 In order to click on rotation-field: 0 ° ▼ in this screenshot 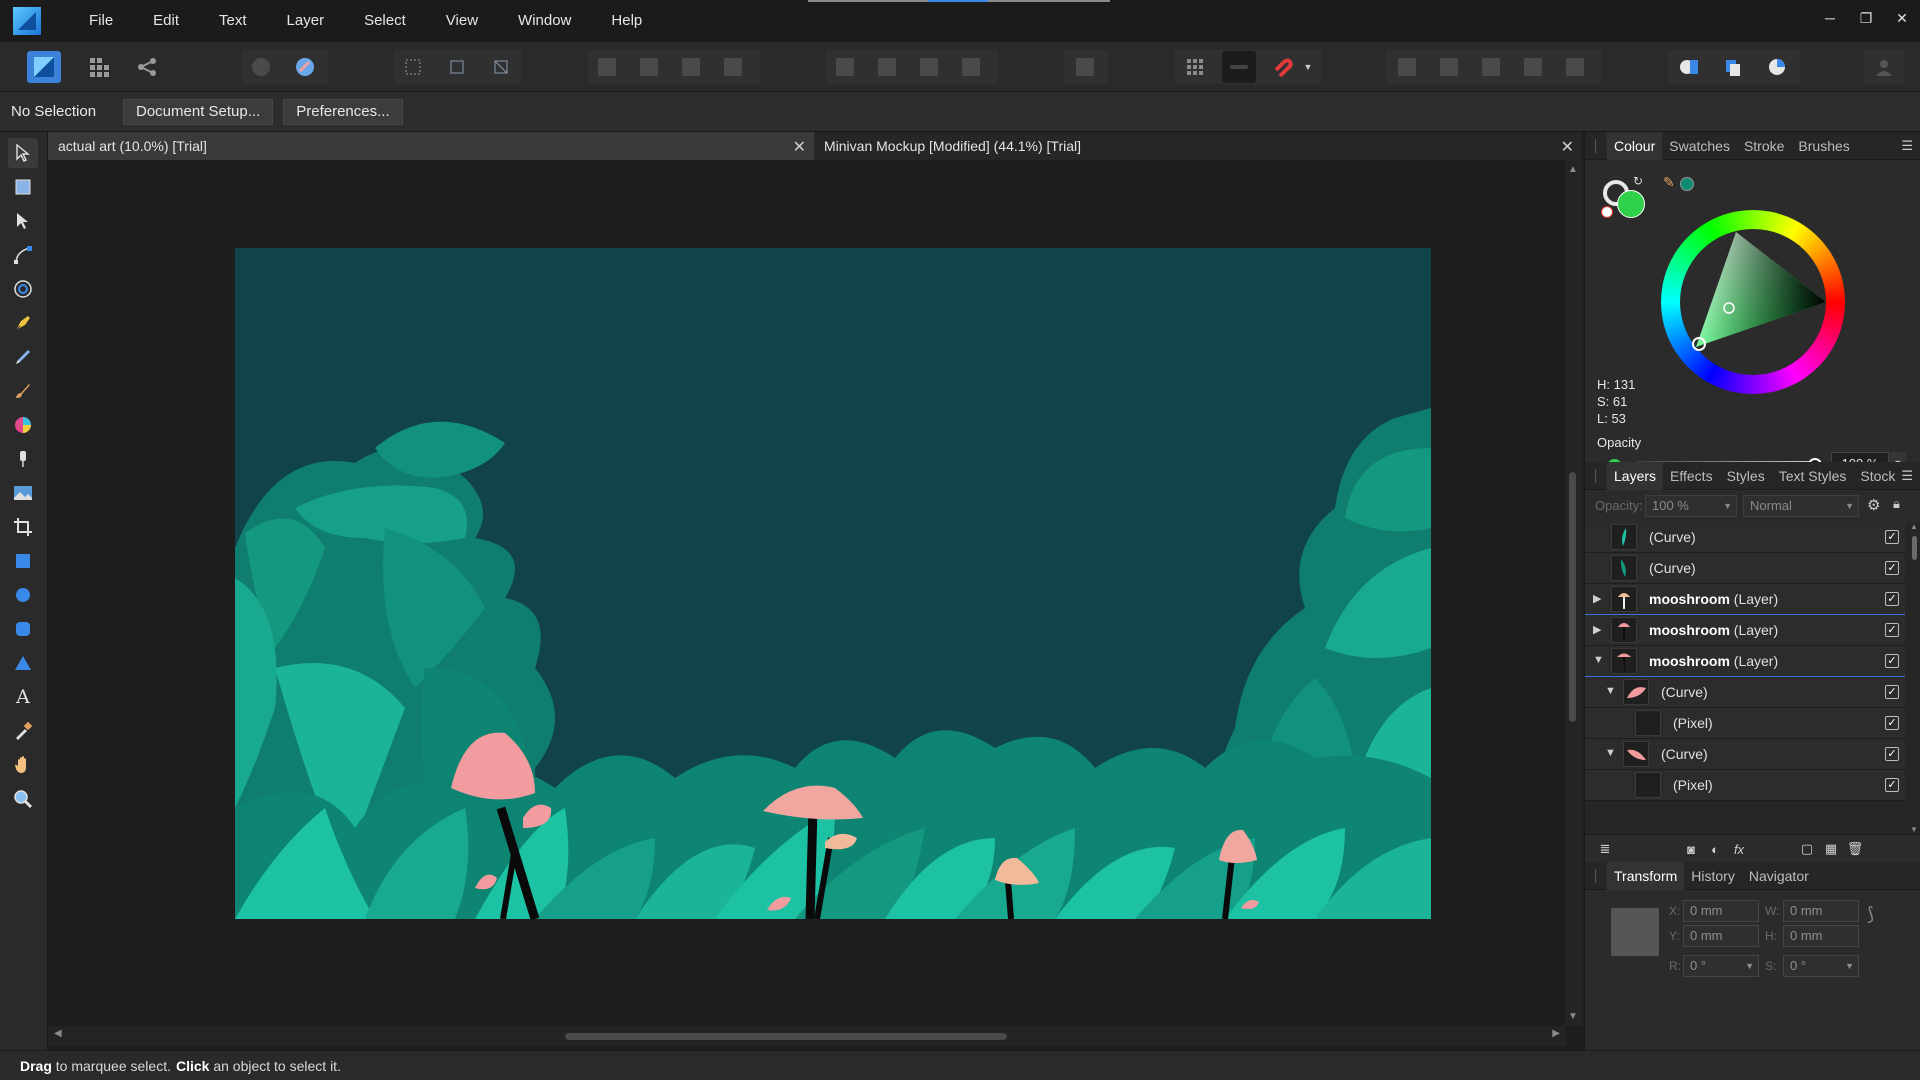, I will do `click(1721, 966)`.